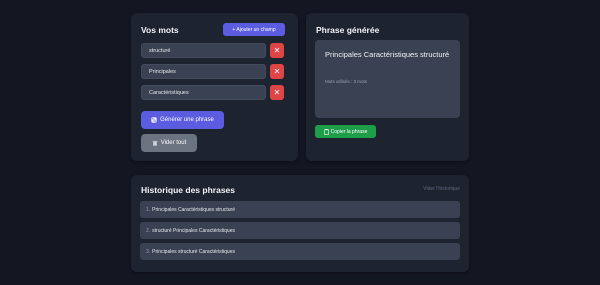  I want to click on delete-word-button-3: ✕, so click(277, 92).